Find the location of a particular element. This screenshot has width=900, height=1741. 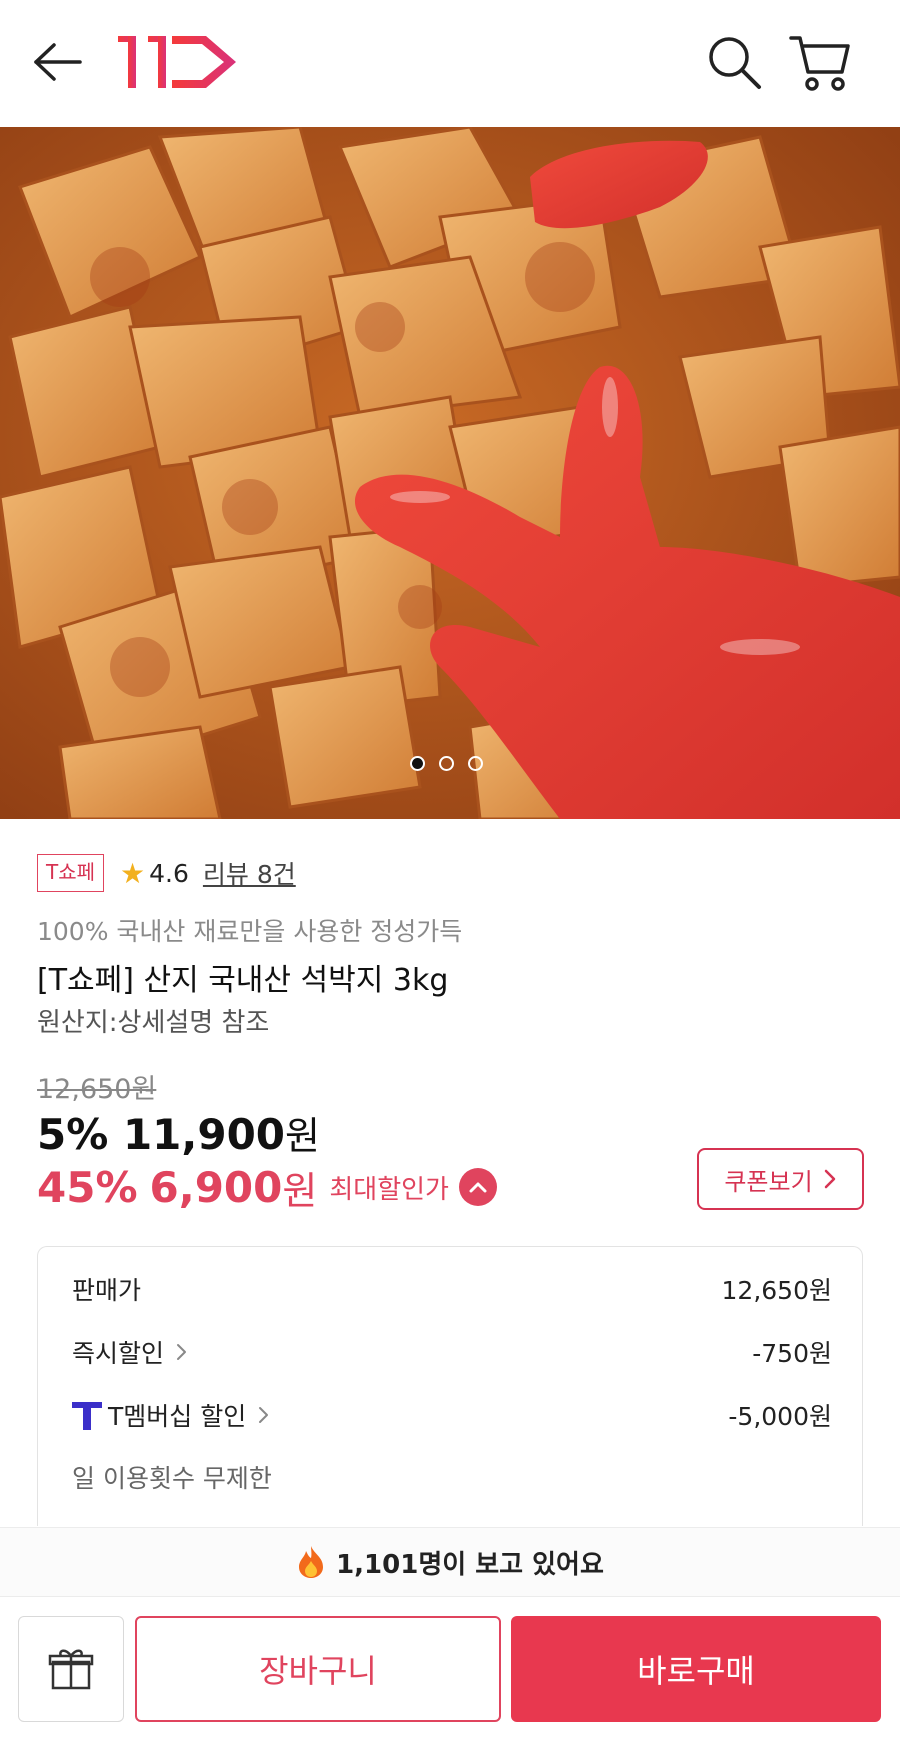

collapse-button is located at coordinates (477, 1187).